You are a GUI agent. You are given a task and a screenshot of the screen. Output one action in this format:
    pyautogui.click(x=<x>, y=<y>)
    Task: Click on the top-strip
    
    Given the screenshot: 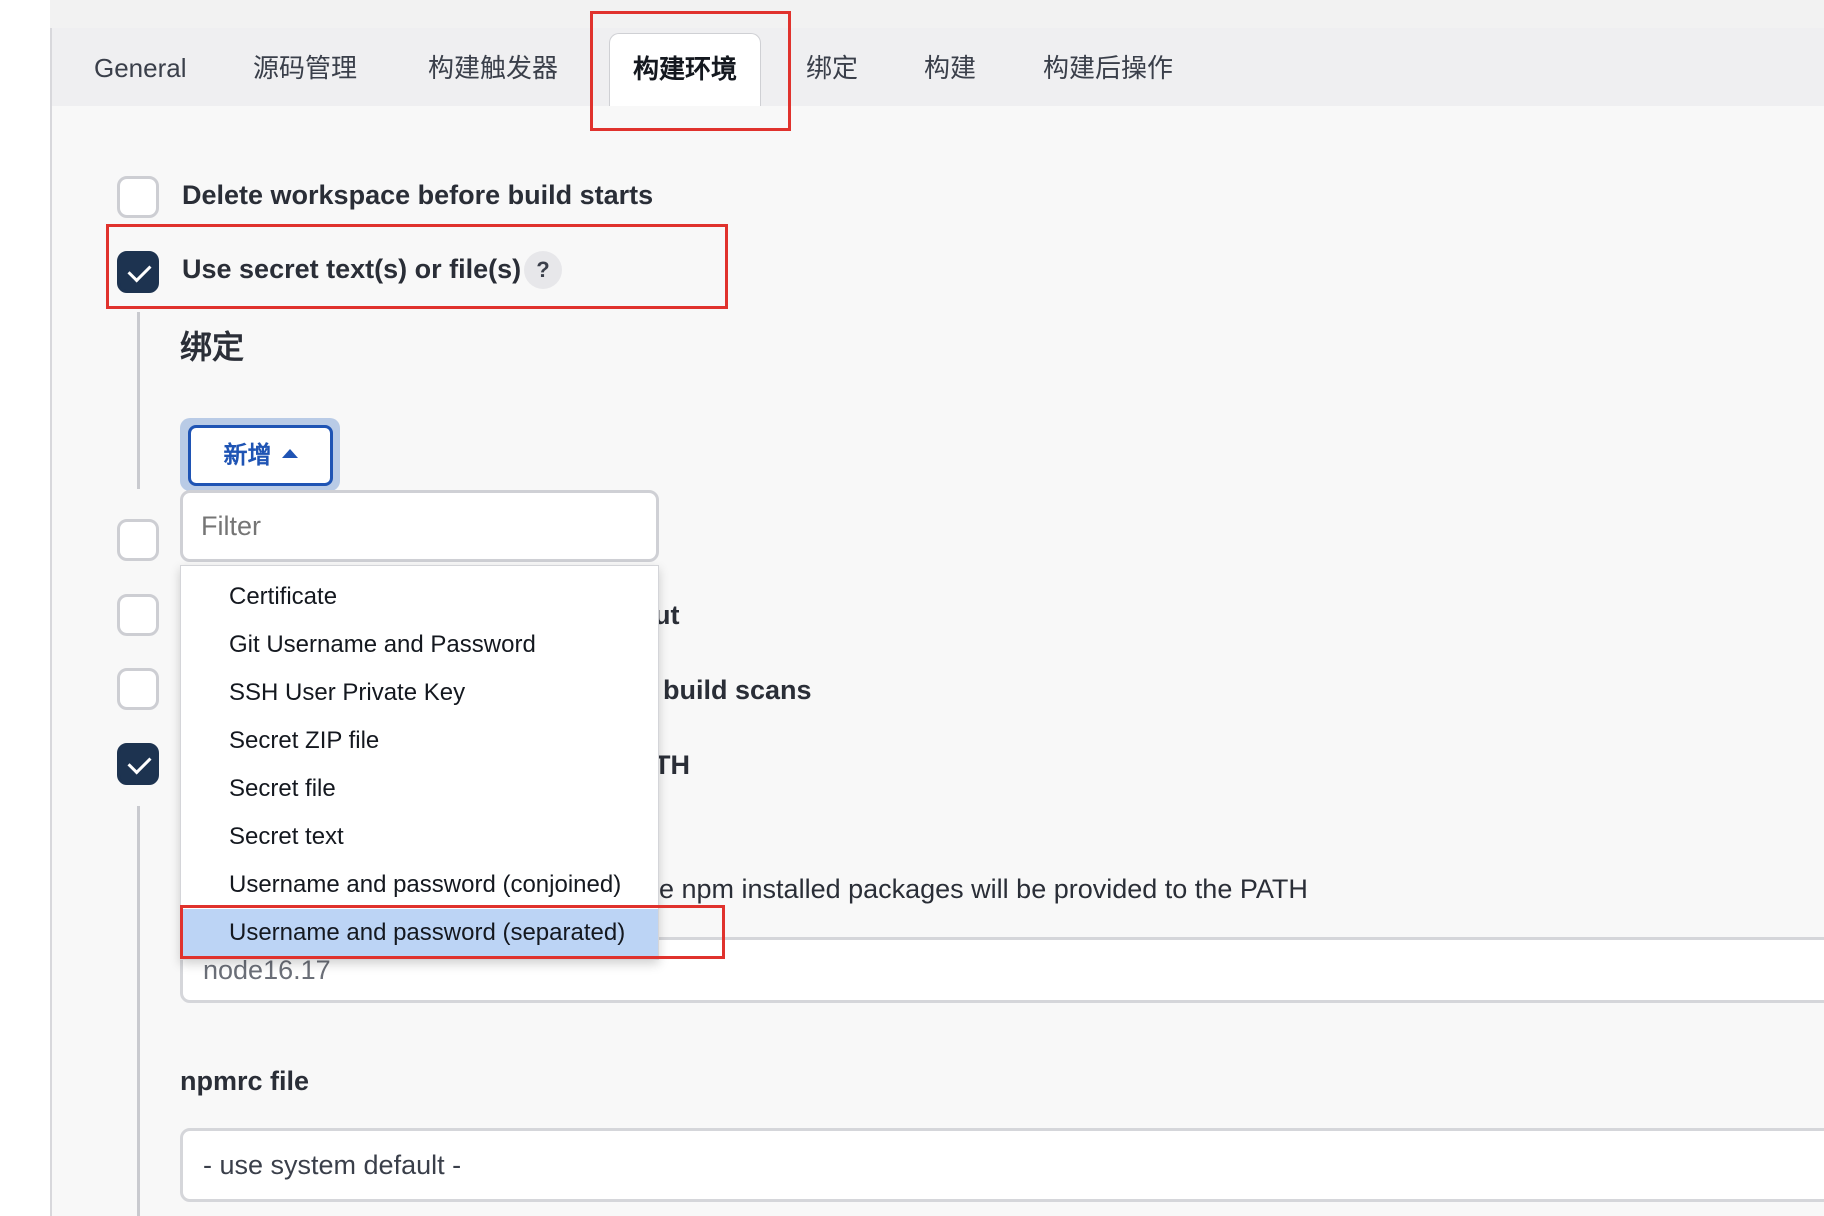 What is the action you would take?
    pyautogui.click(x=912, y=14)
    